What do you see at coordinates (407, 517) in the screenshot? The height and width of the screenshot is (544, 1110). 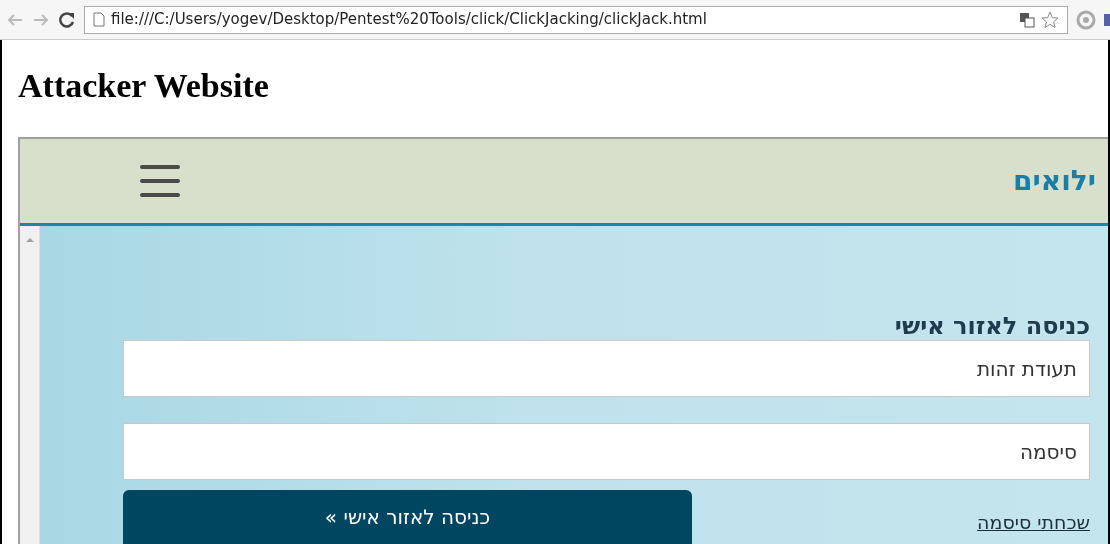 I see `login-button: כניסה לאזור אישי »` at bounding box center [407, 517].